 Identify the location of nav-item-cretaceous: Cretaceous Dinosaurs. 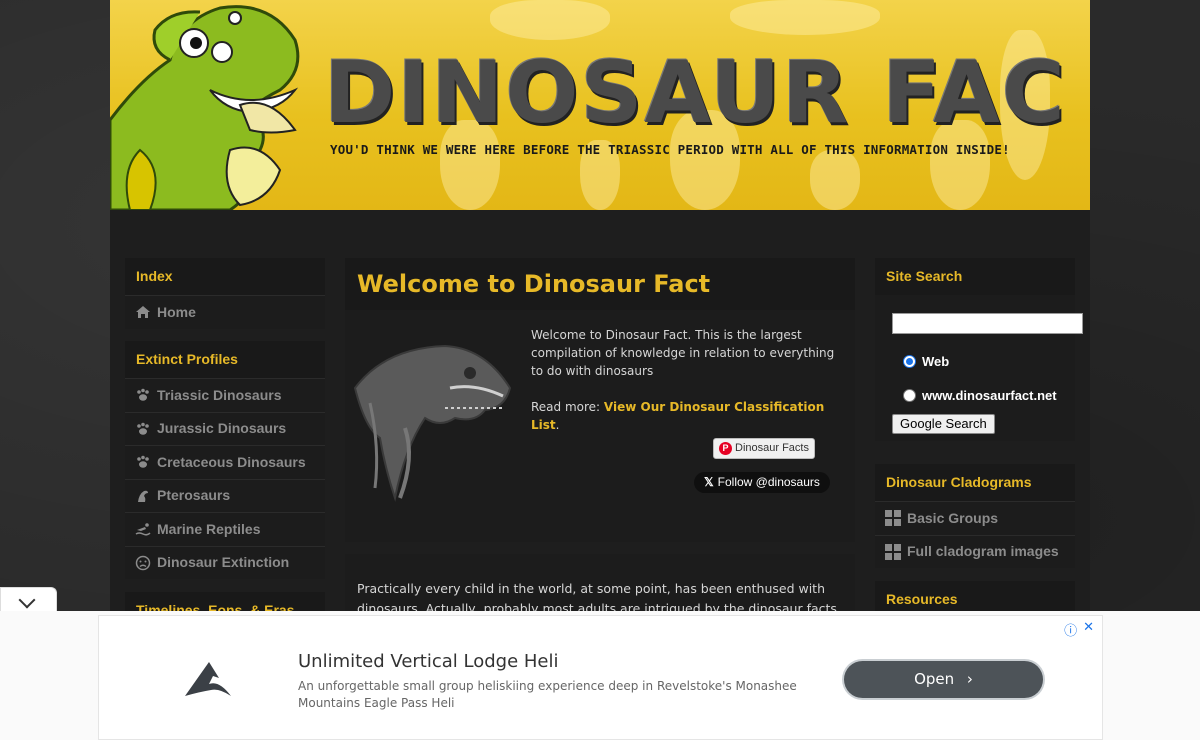
(225, 462).